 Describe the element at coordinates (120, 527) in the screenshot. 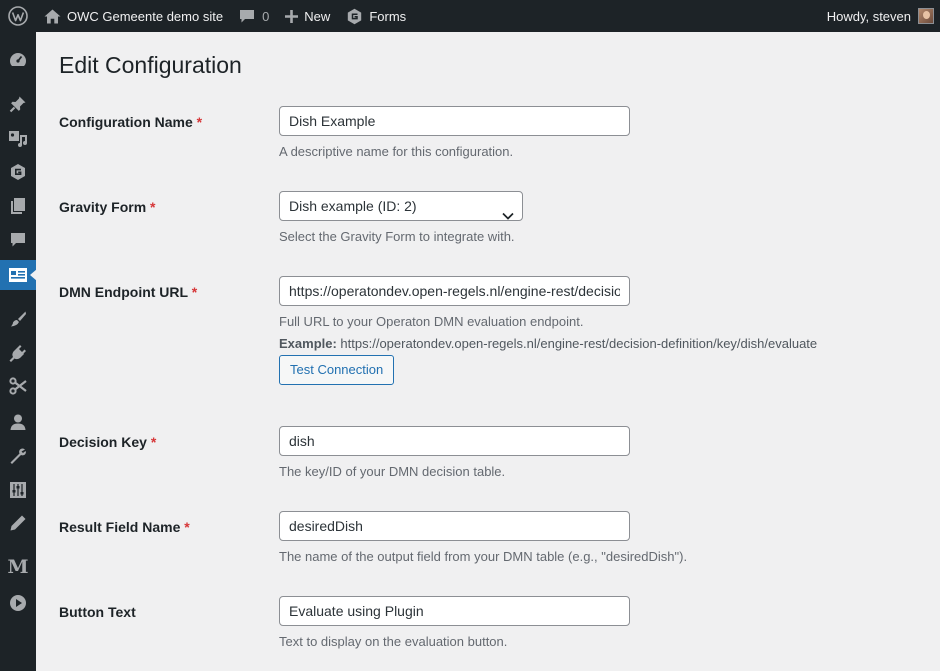

I see `result-field-label: Result Field Name` at that location.